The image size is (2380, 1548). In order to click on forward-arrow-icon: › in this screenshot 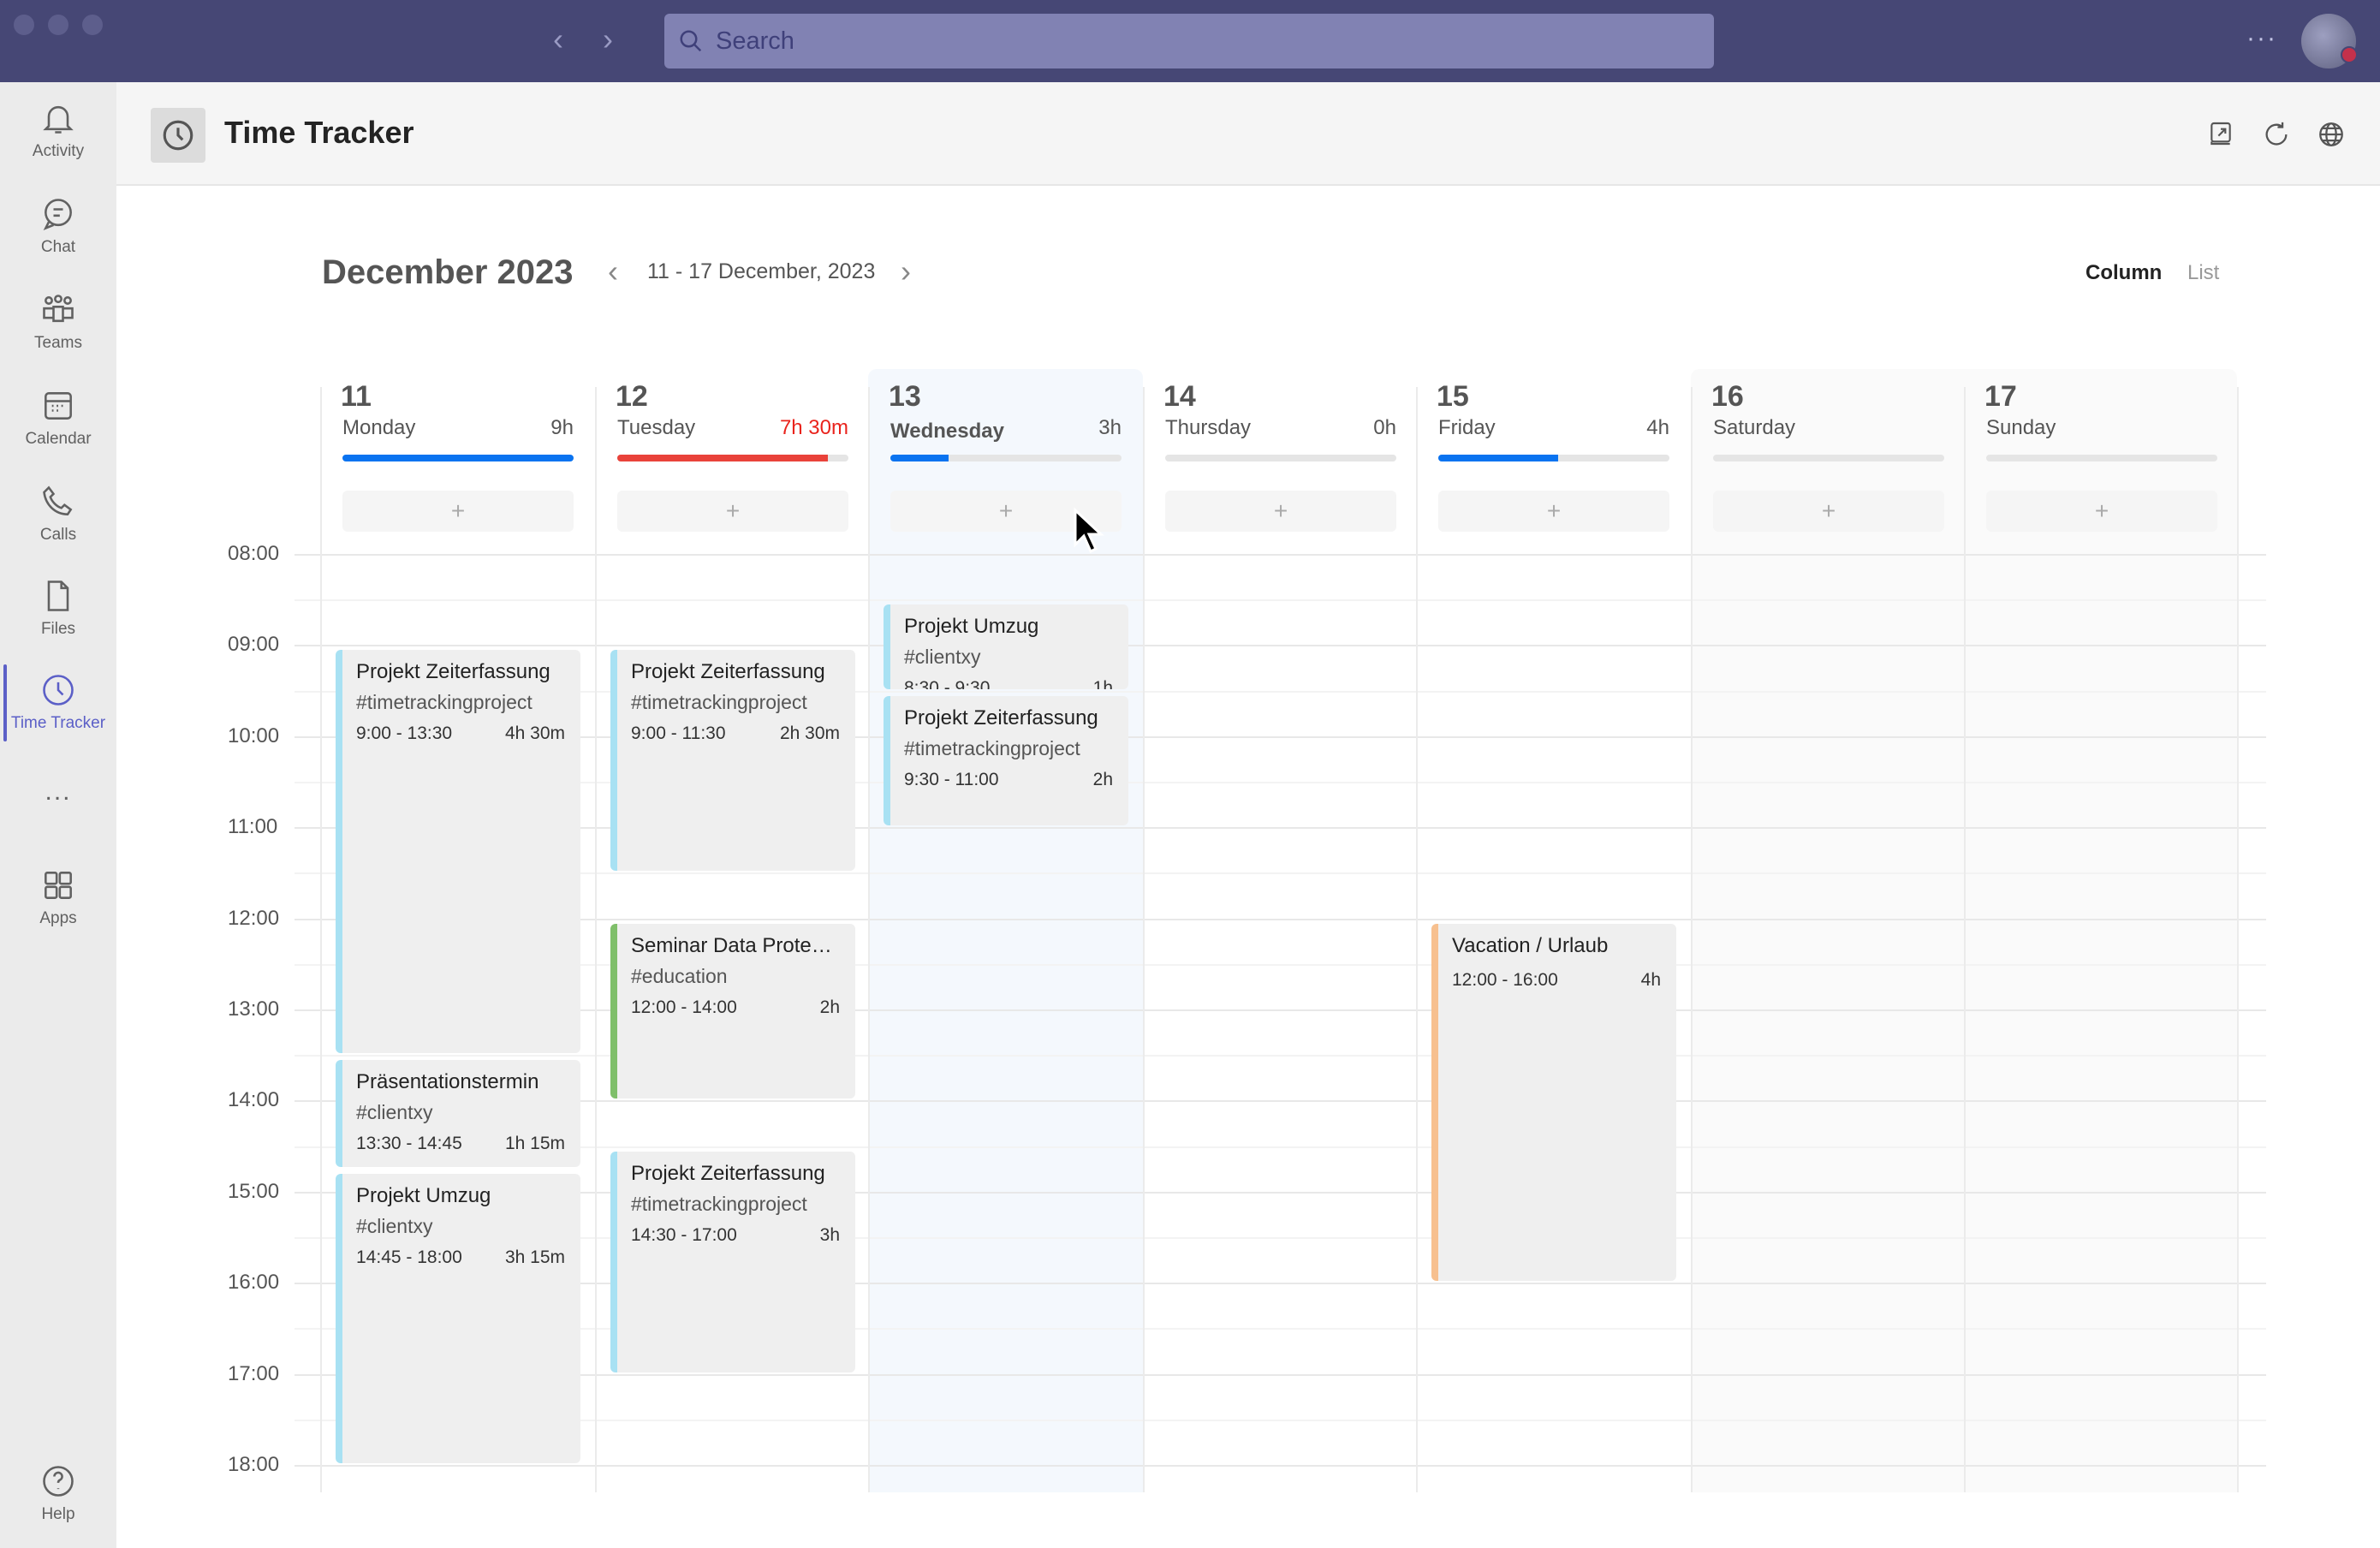, I will do `click(608, 39)`.